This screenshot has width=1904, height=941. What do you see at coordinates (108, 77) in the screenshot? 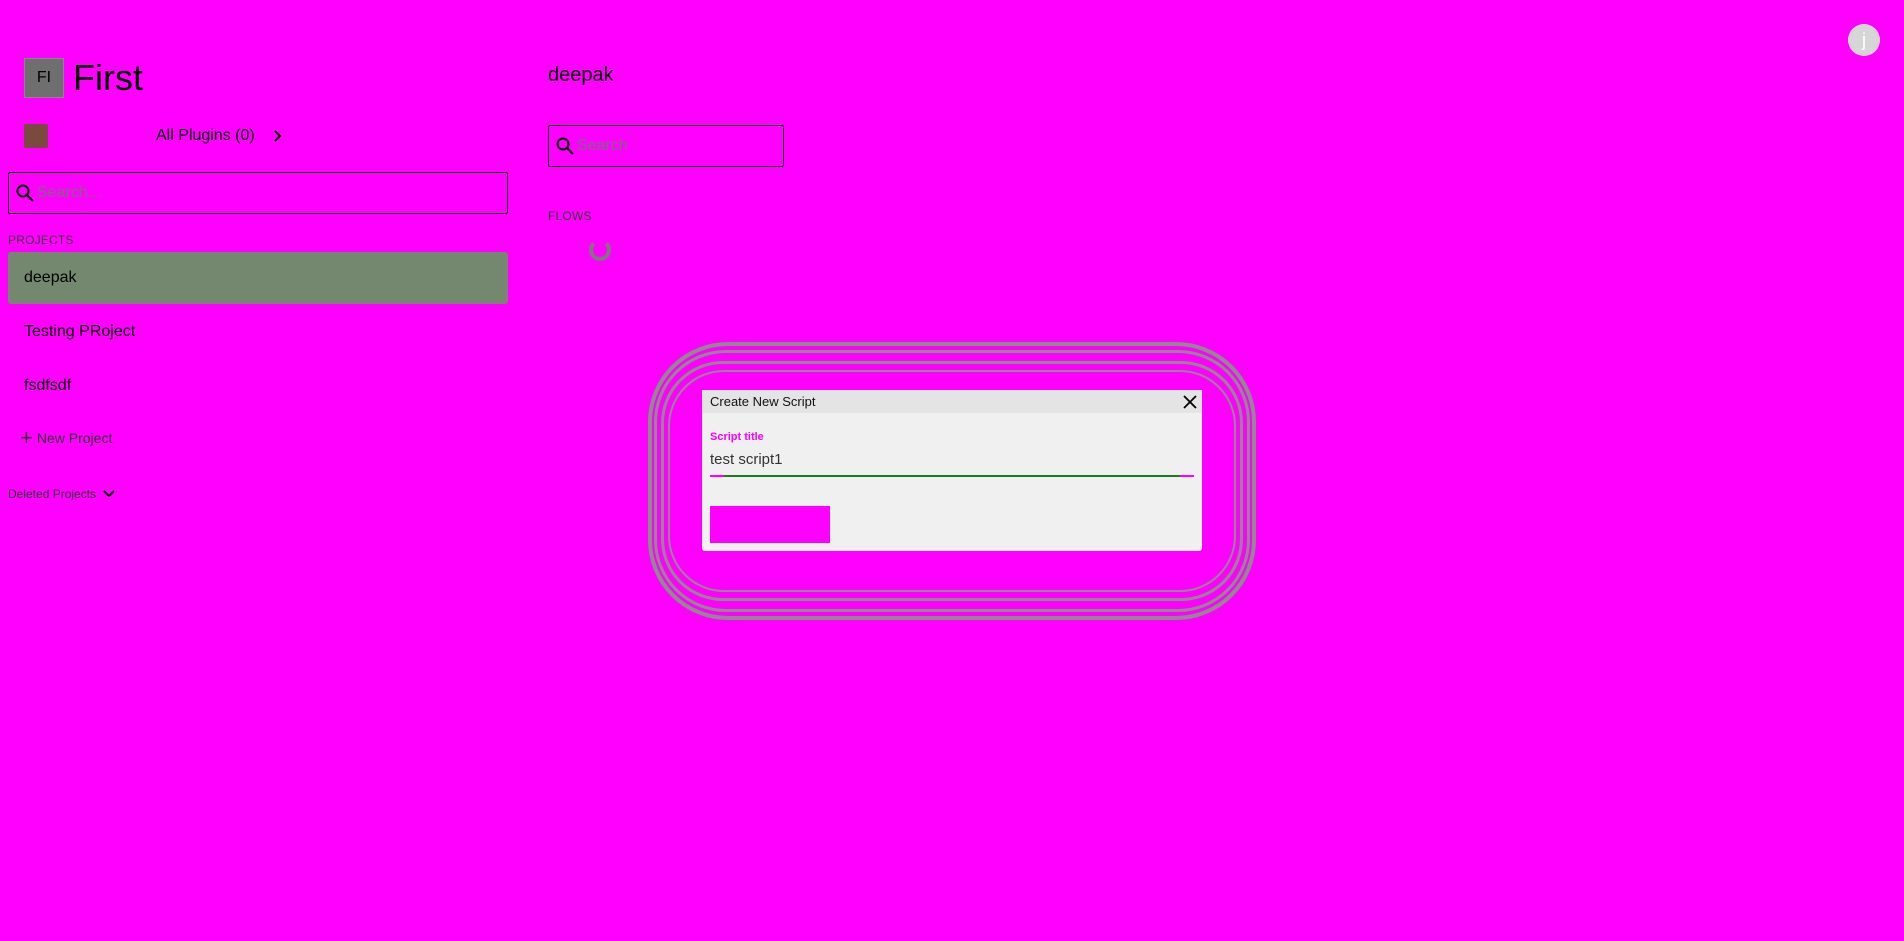
I see `workspace-title: First` at bounding box center [108, 77].